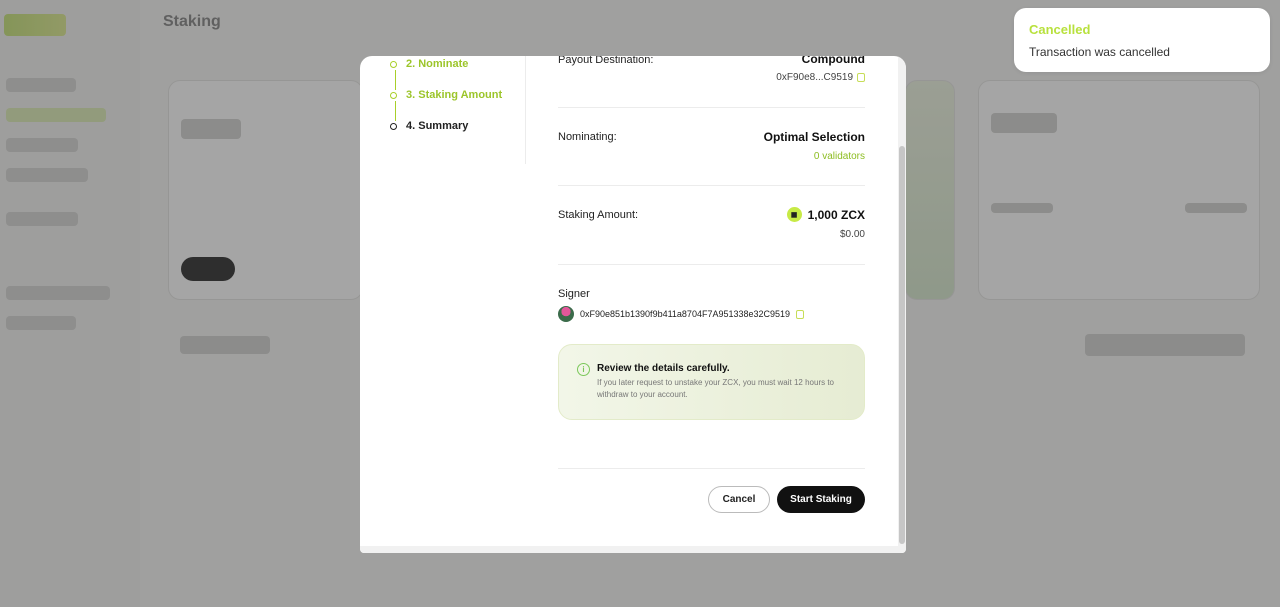 This screenshot has width=1280, height=607. I want to click on notice-title: Review the details carefully., so click(663, 368).